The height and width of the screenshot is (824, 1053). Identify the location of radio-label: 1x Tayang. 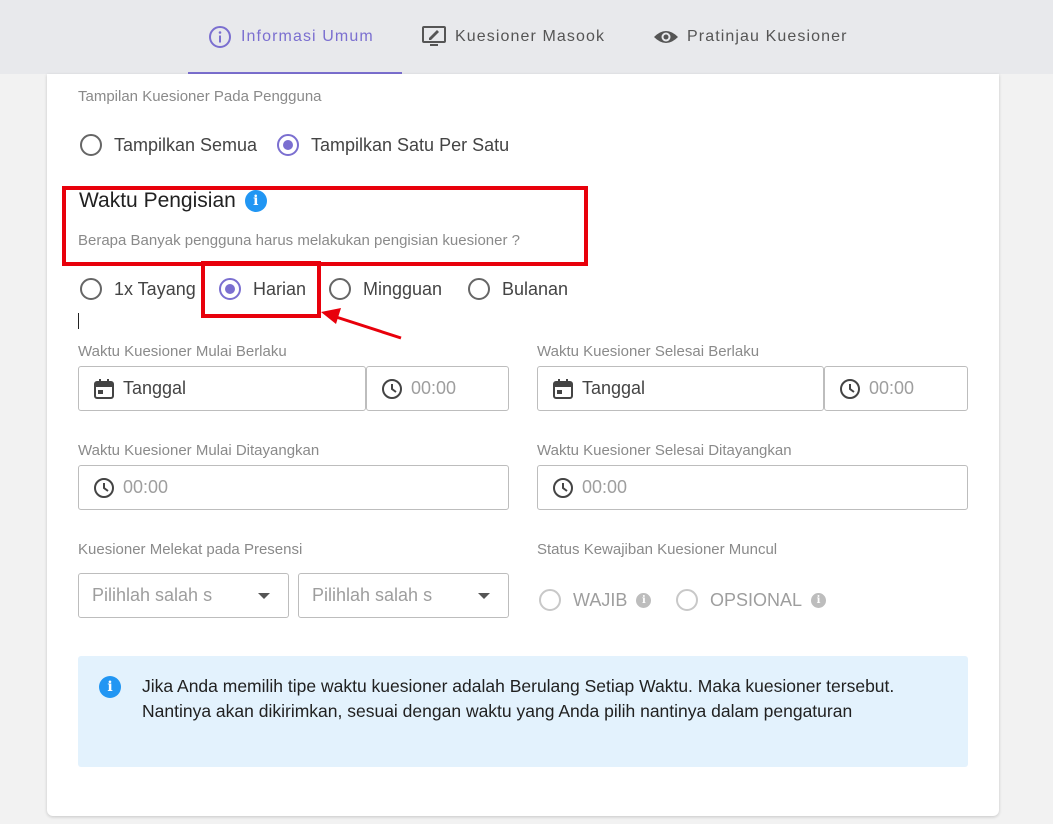
(155, 288).